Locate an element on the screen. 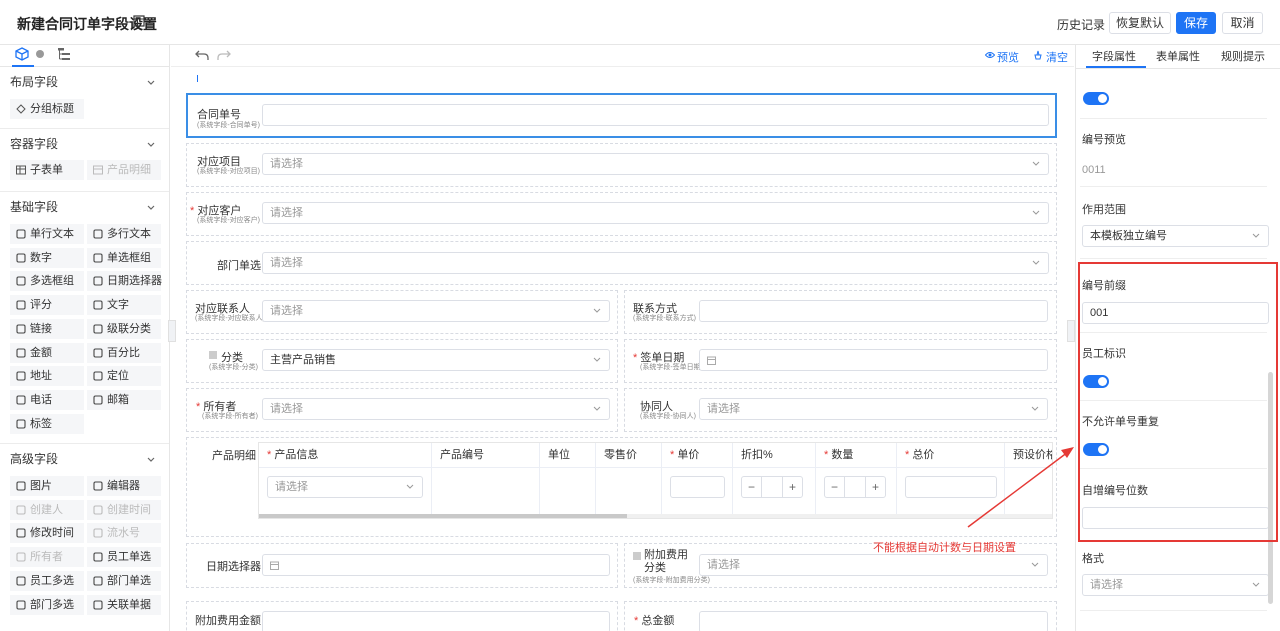 Image resolution: width=1280 pixels, height=631 pixels. palette-item: 数字 is located at coordinates (47, 257).